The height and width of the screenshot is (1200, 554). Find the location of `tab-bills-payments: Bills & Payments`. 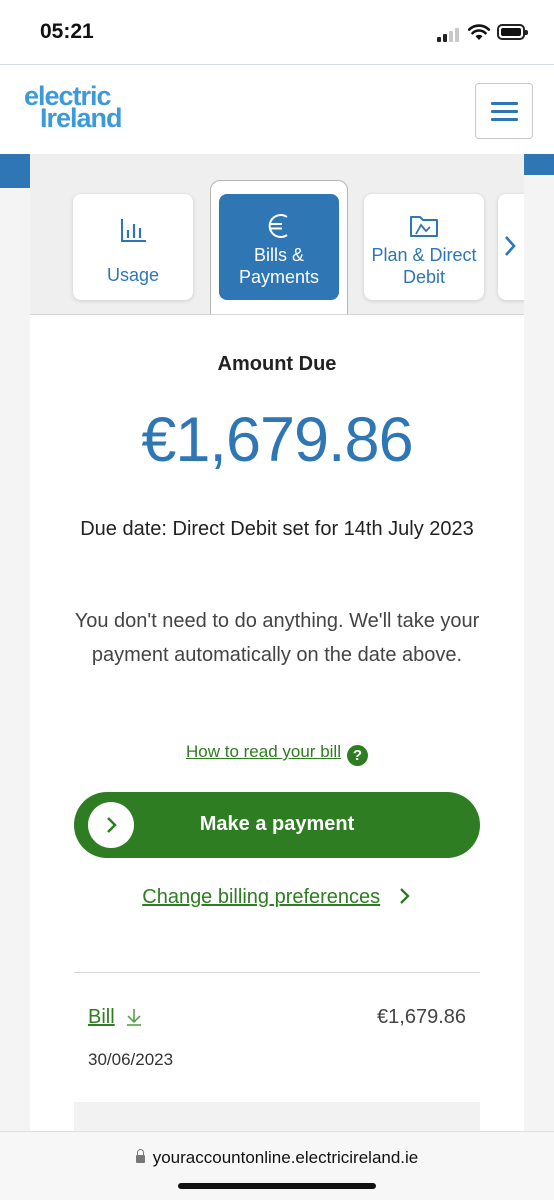

tab-bills-payments: Bills & Payments is located at coordinates (279, 247).